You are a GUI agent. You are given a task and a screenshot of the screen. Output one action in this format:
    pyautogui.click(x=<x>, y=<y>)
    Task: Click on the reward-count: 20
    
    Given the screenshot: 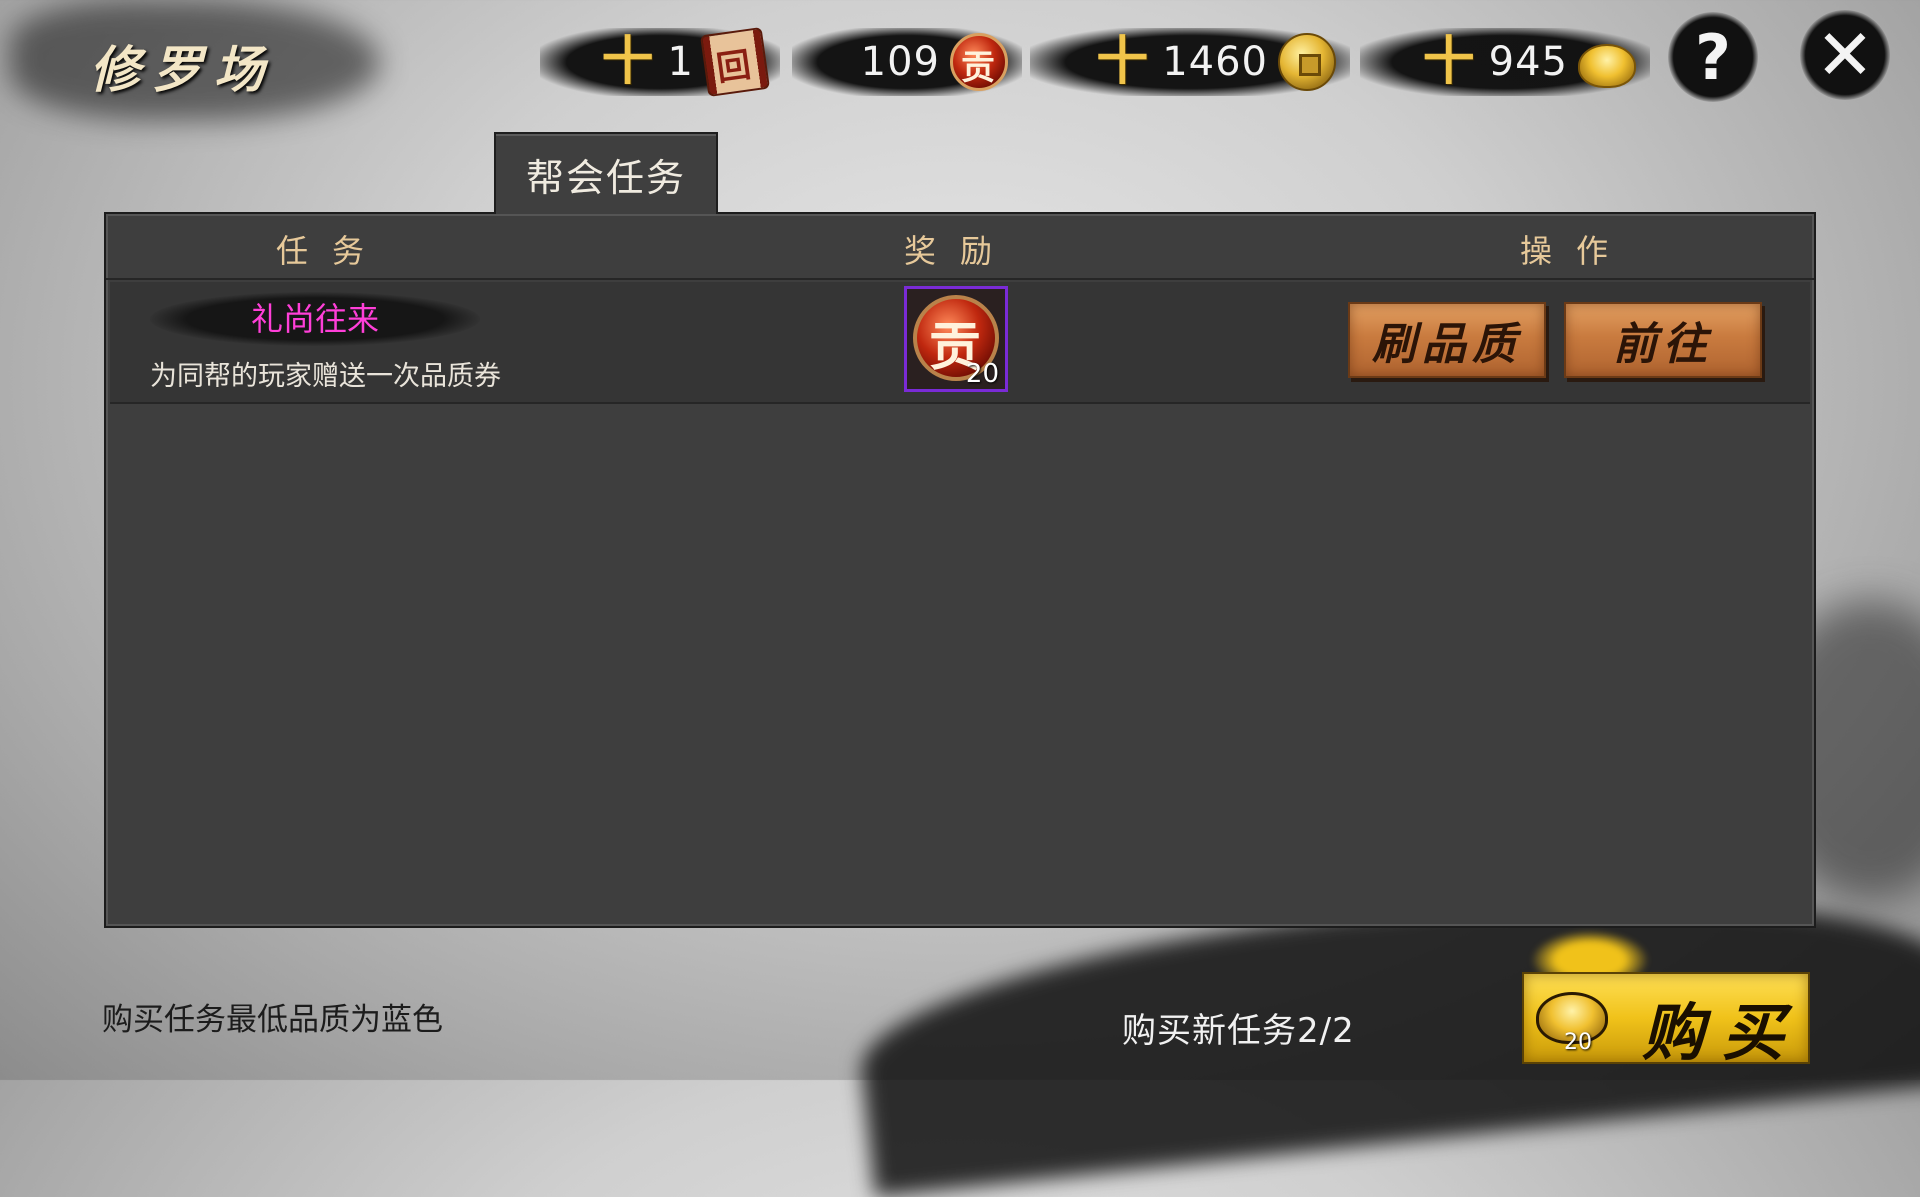 What is the action you would take?
    pyautogui.click(x=982, y=374)
    